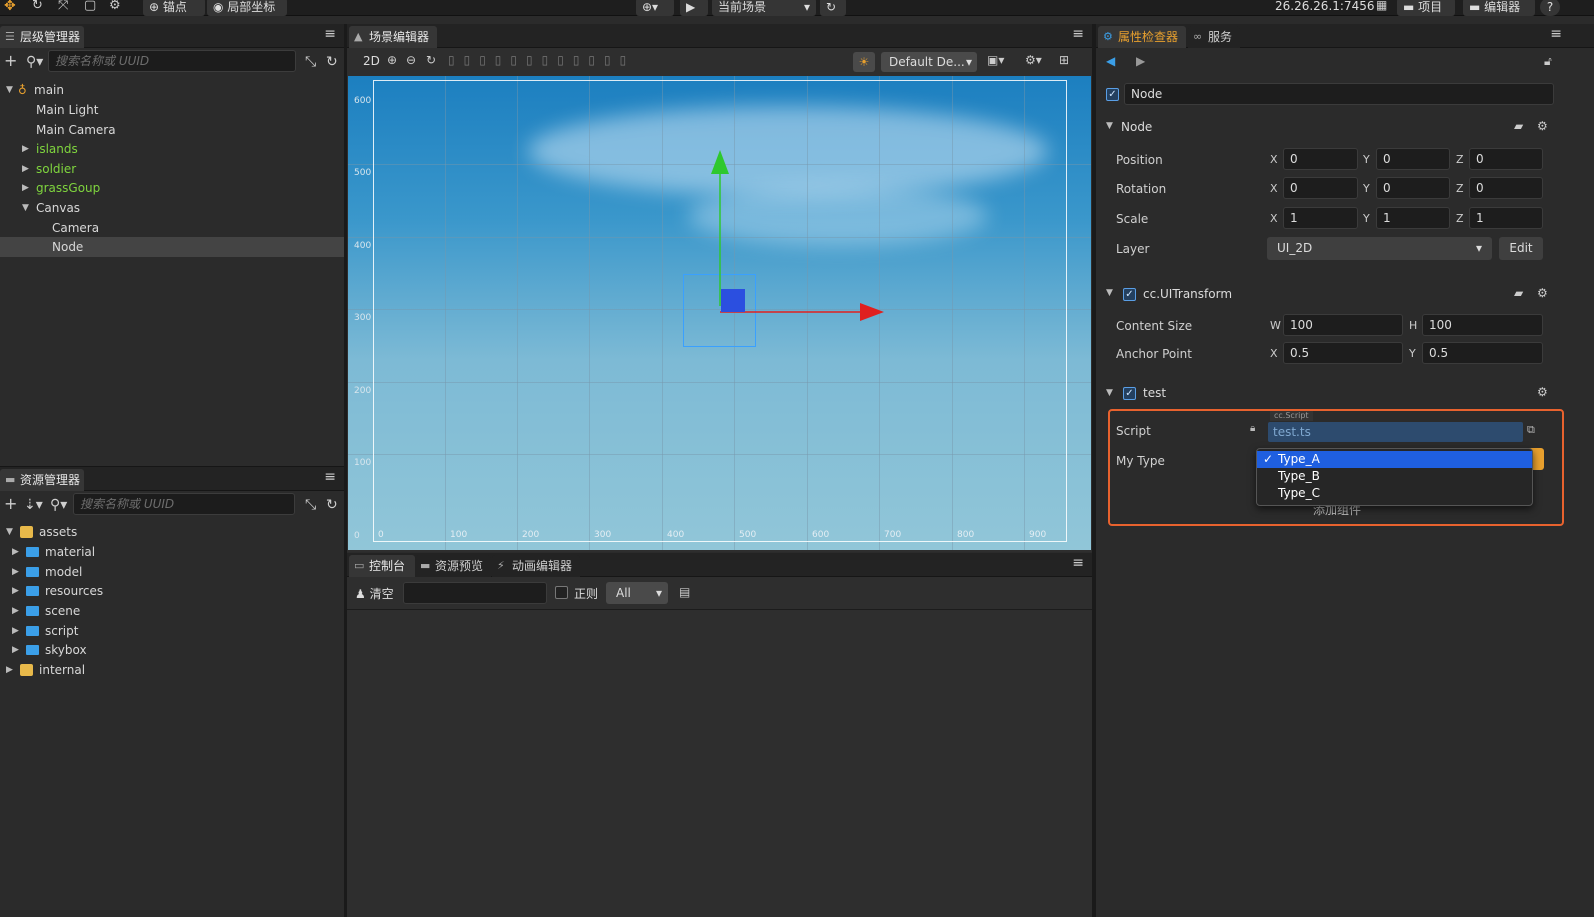  What do you see at coordinates (172, 591) in the screenshot?
I see `asset-item-resources: ▶ resources` at bounding box center [172, 591].